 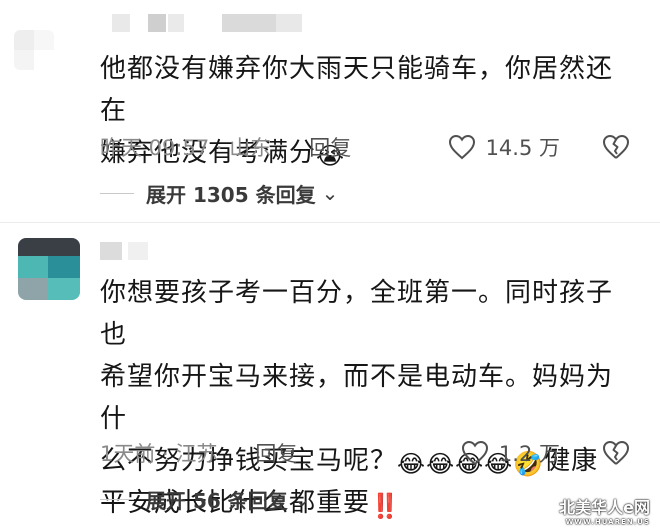 I want to click on like-button: 1.2 万, so click(x=510, y=453).